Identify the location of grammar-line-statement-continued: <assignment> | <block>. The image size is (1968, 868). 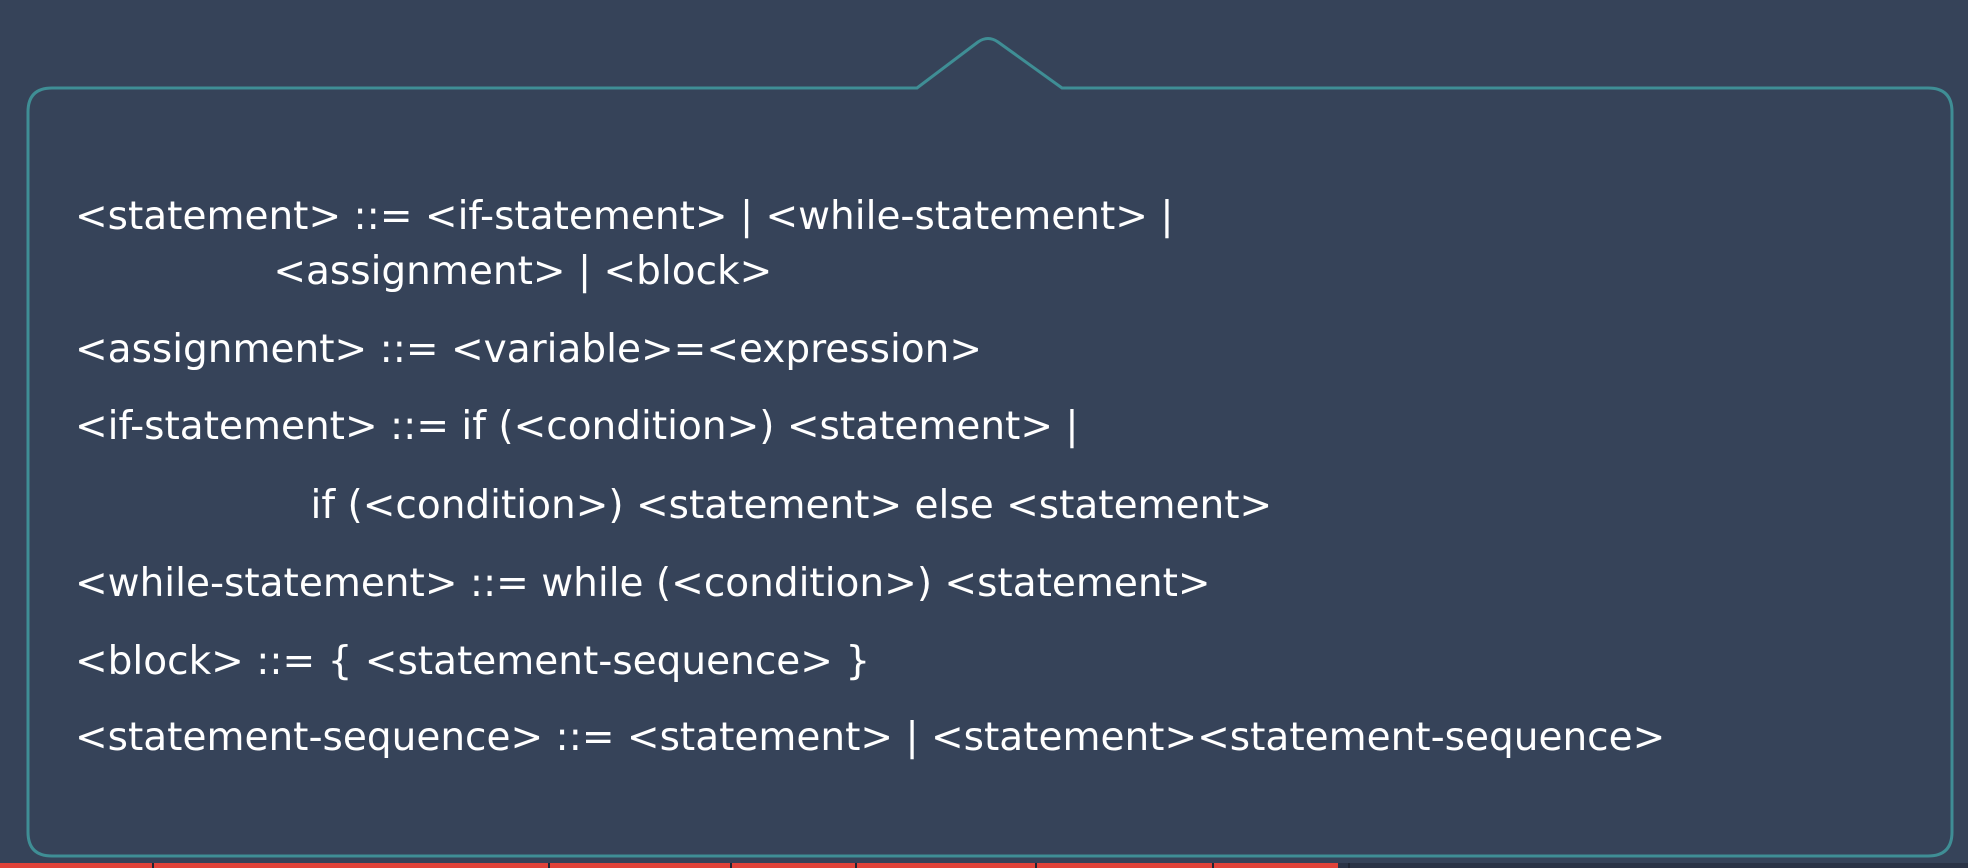
(424, 271).